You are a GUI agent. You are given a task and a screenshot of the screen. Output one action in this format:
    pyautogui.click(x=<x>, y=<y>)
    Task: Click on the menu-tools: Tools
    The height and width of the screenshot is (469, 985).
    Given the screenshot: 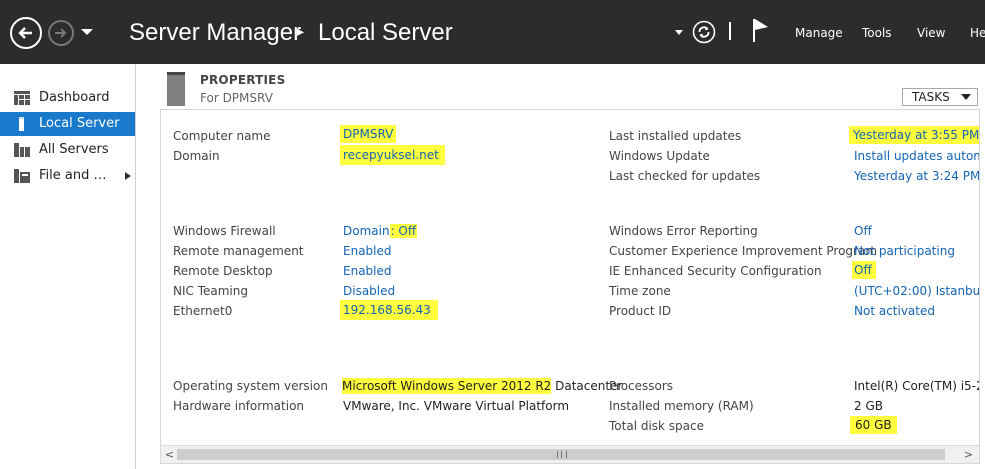 What is the action you would take?
    pyautogui.click(x=877, y=33)
    